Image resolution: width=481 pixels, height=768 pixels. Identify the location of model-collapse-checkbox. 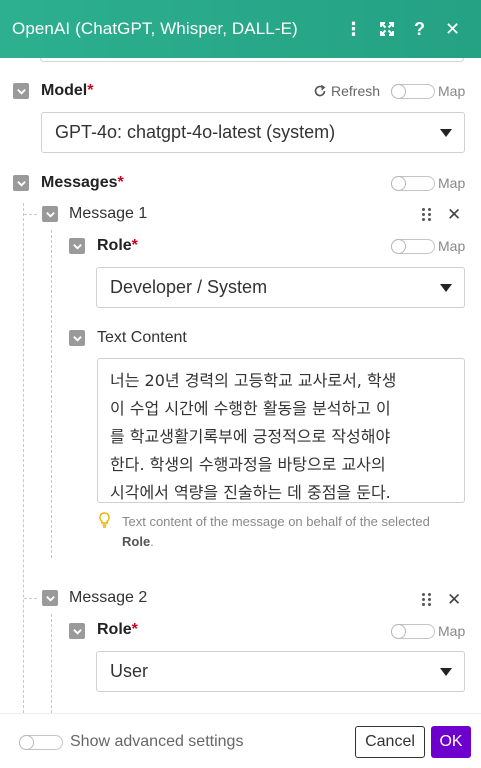
(21, 91).